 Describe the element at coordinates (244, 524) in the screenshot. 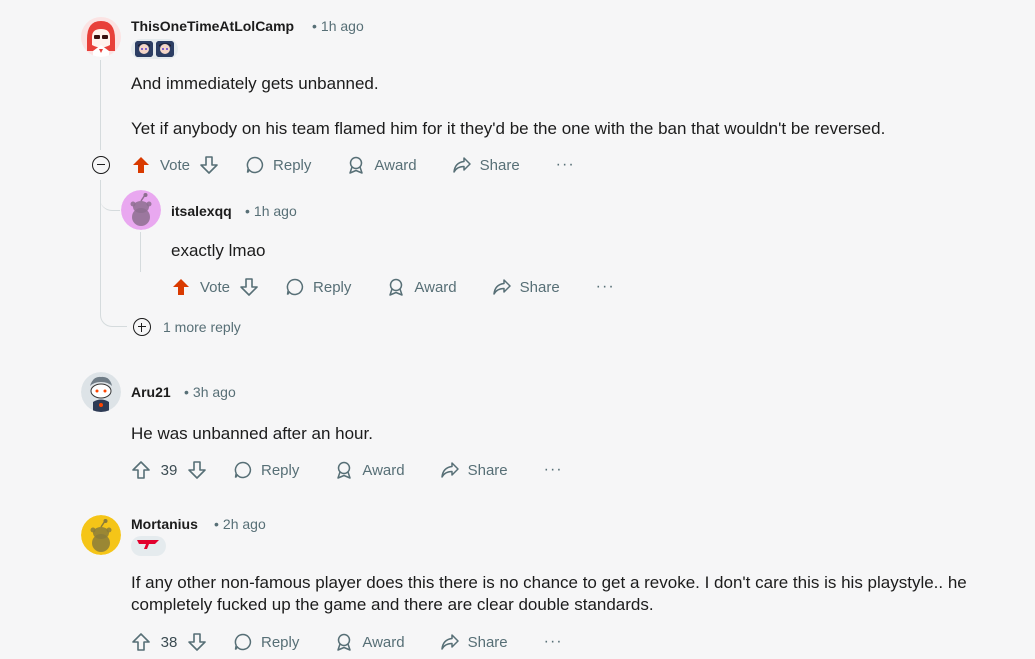

I see `time-text: 2h ago` at that location.